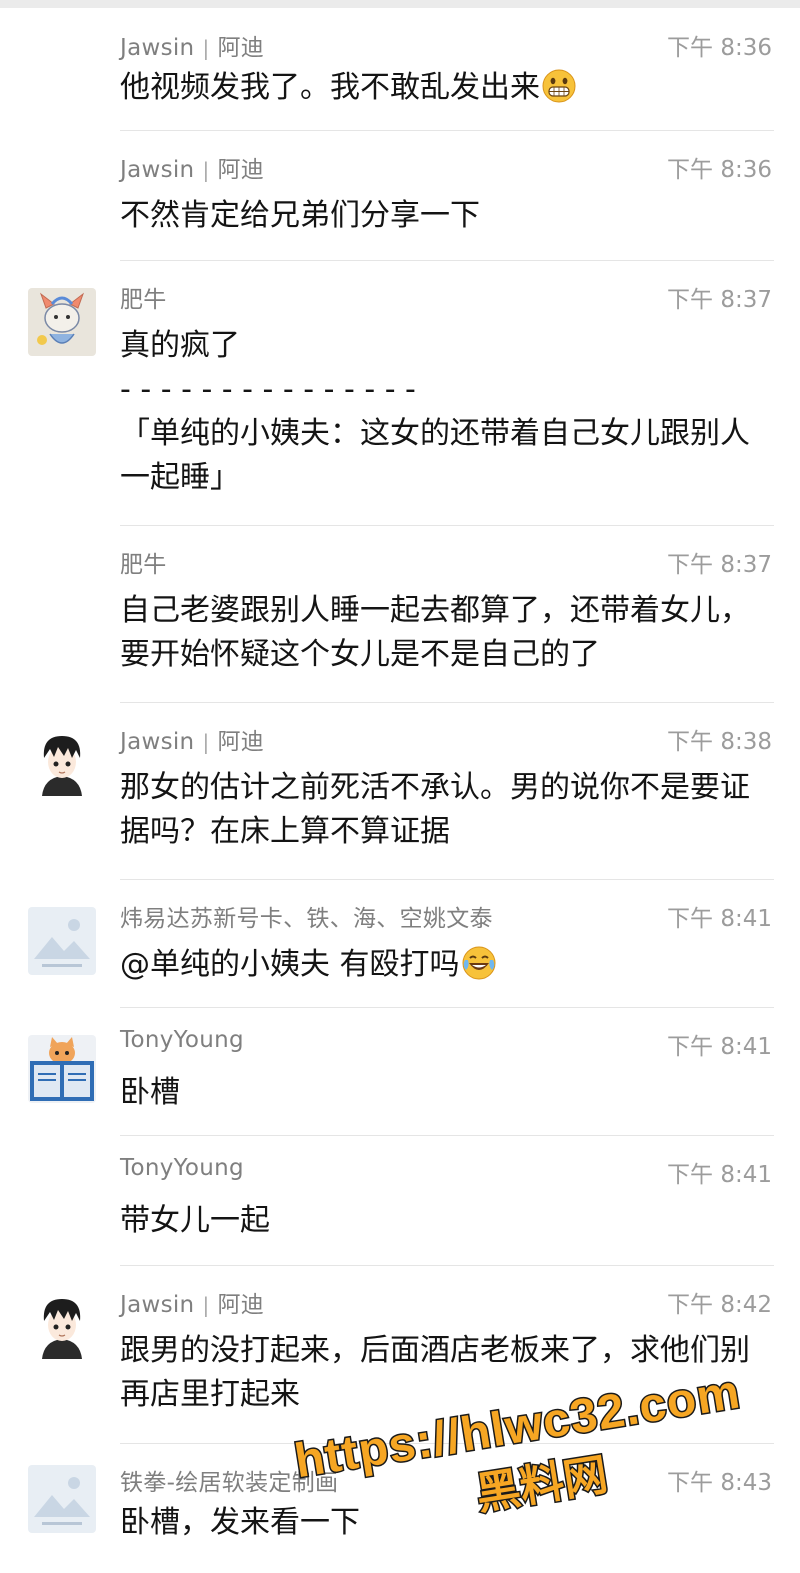  Describe the element at coordinates (400, 1071) in the screenshot. I see `message-row: TonyYoung 下午 8:41 卧槽` at that location.